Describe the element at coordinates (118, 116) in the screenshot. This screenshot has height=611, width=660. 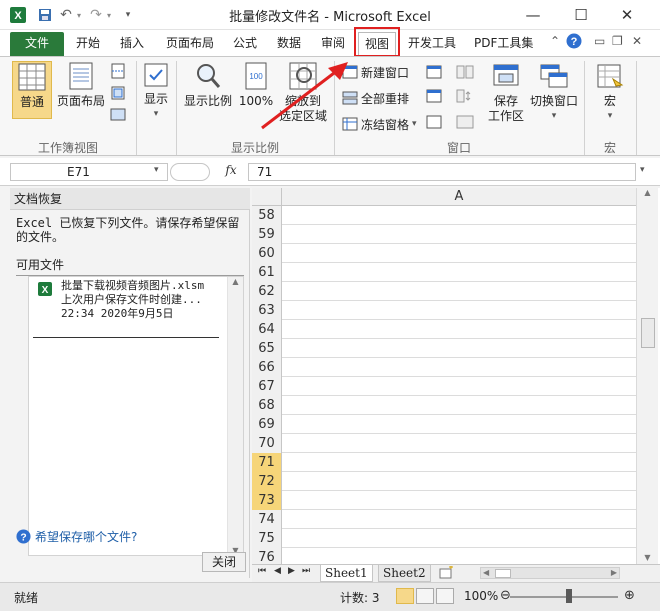
I see `full-screen-icon` at that location.